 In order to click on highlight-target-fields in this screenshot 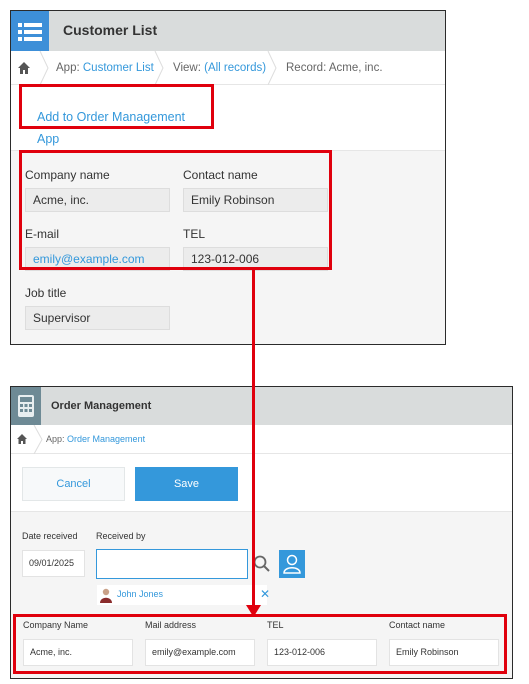, I will do `click(260, 644)`.